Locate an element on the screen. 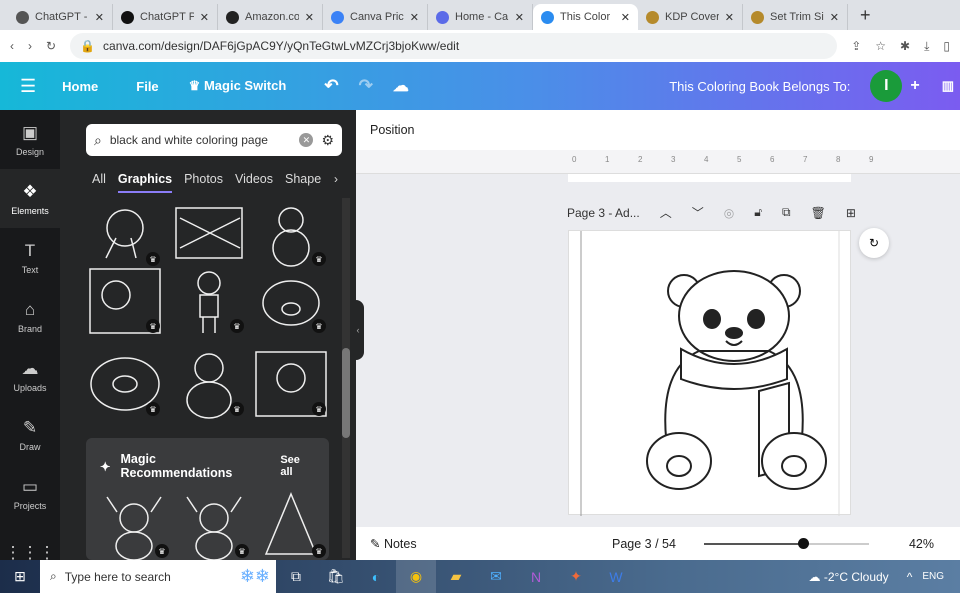 The height and width of the screenshot is (593, 960). language-indicator: ENG is located at coordinates (933, 576).